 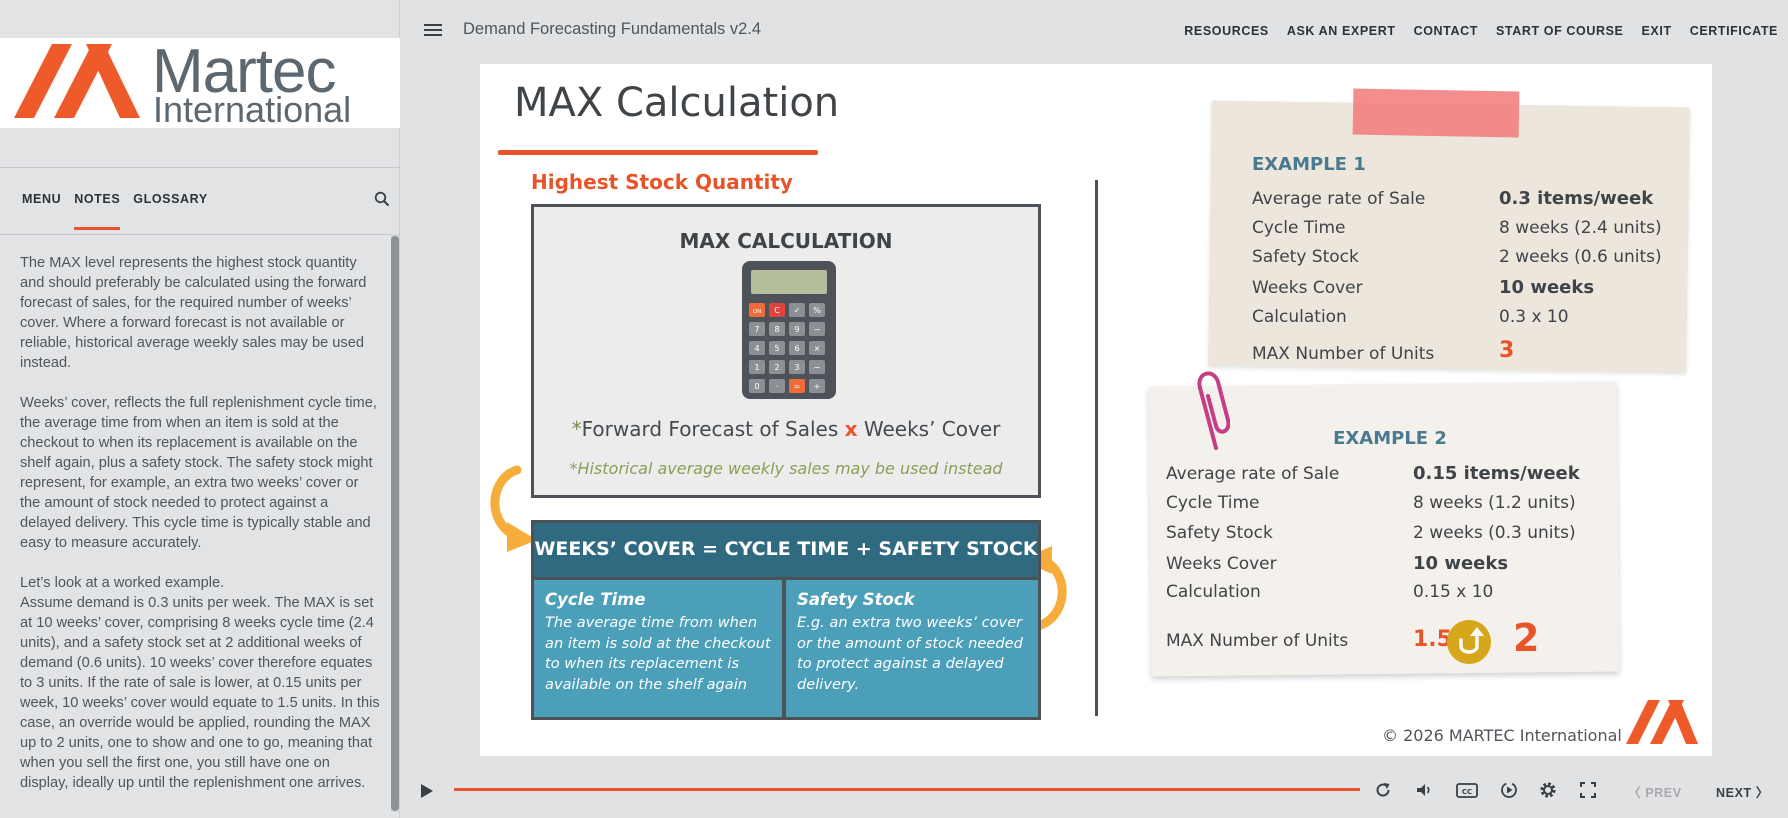 What do you see at coordinates (1221, 564) in the screenshot?
I see `example-2-label: Weeks Cover` at bounding box center [1221, 564].